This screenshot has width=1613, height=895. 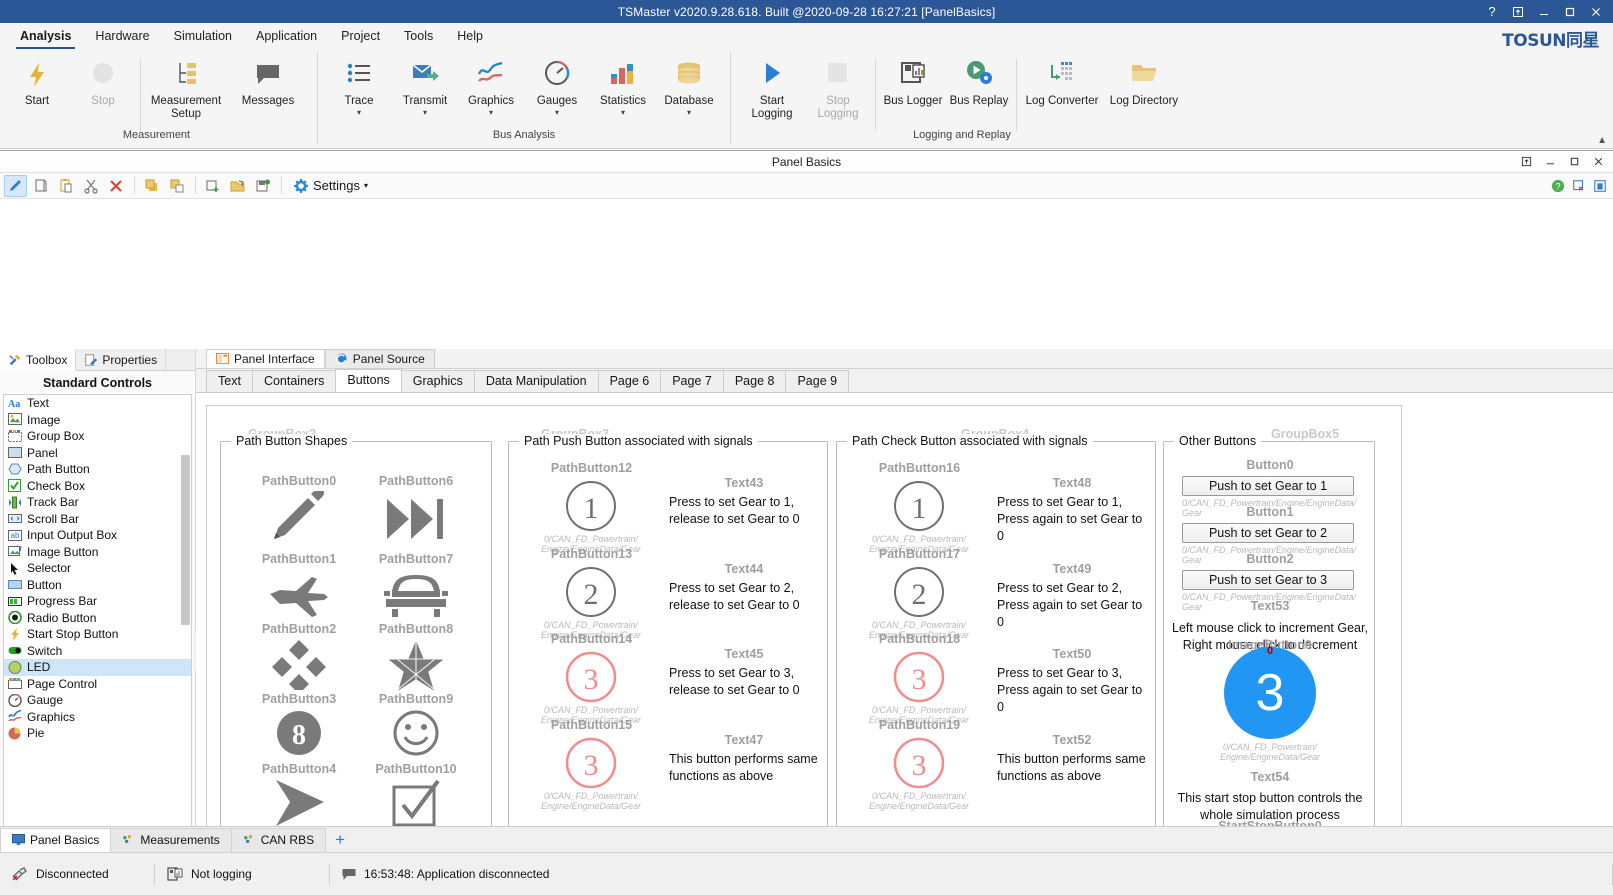 I want to click on ribbon-gauges-button: Gauges ▾, so click(x=557, y=85).